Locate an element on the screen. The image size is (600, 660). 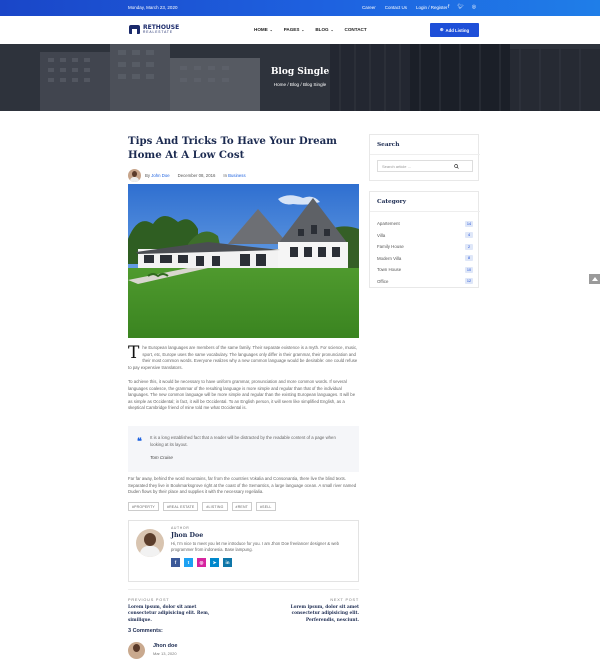
drop-cap: T is located at coordinates (134, 353).